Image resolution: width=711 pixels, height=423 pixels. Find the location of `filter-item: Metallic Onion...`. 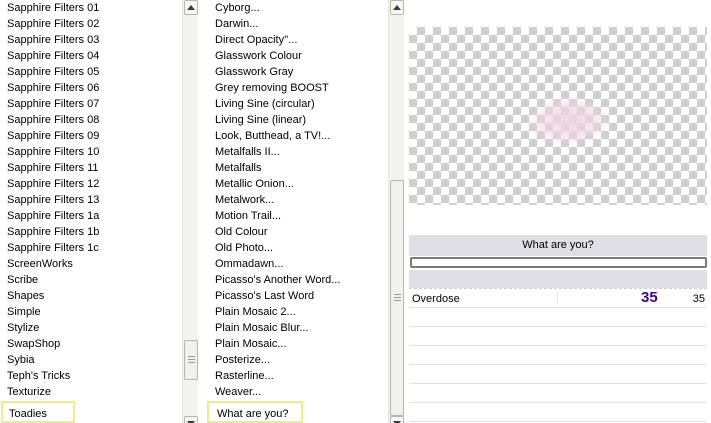

filter-item: Metallic Onion... is located at coordinates (297, 184).